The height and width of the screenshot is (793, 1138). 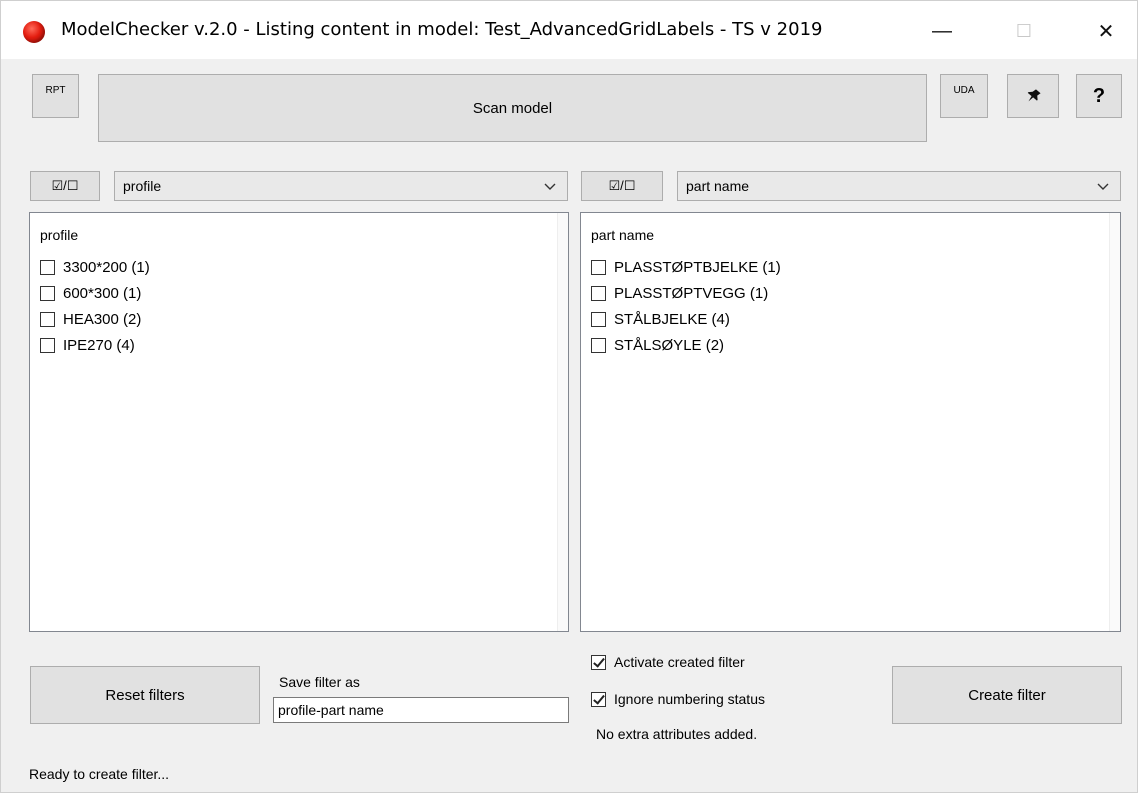 I want to click on item-label: STÅLSØYLE (2), so click(x=669, y=345).